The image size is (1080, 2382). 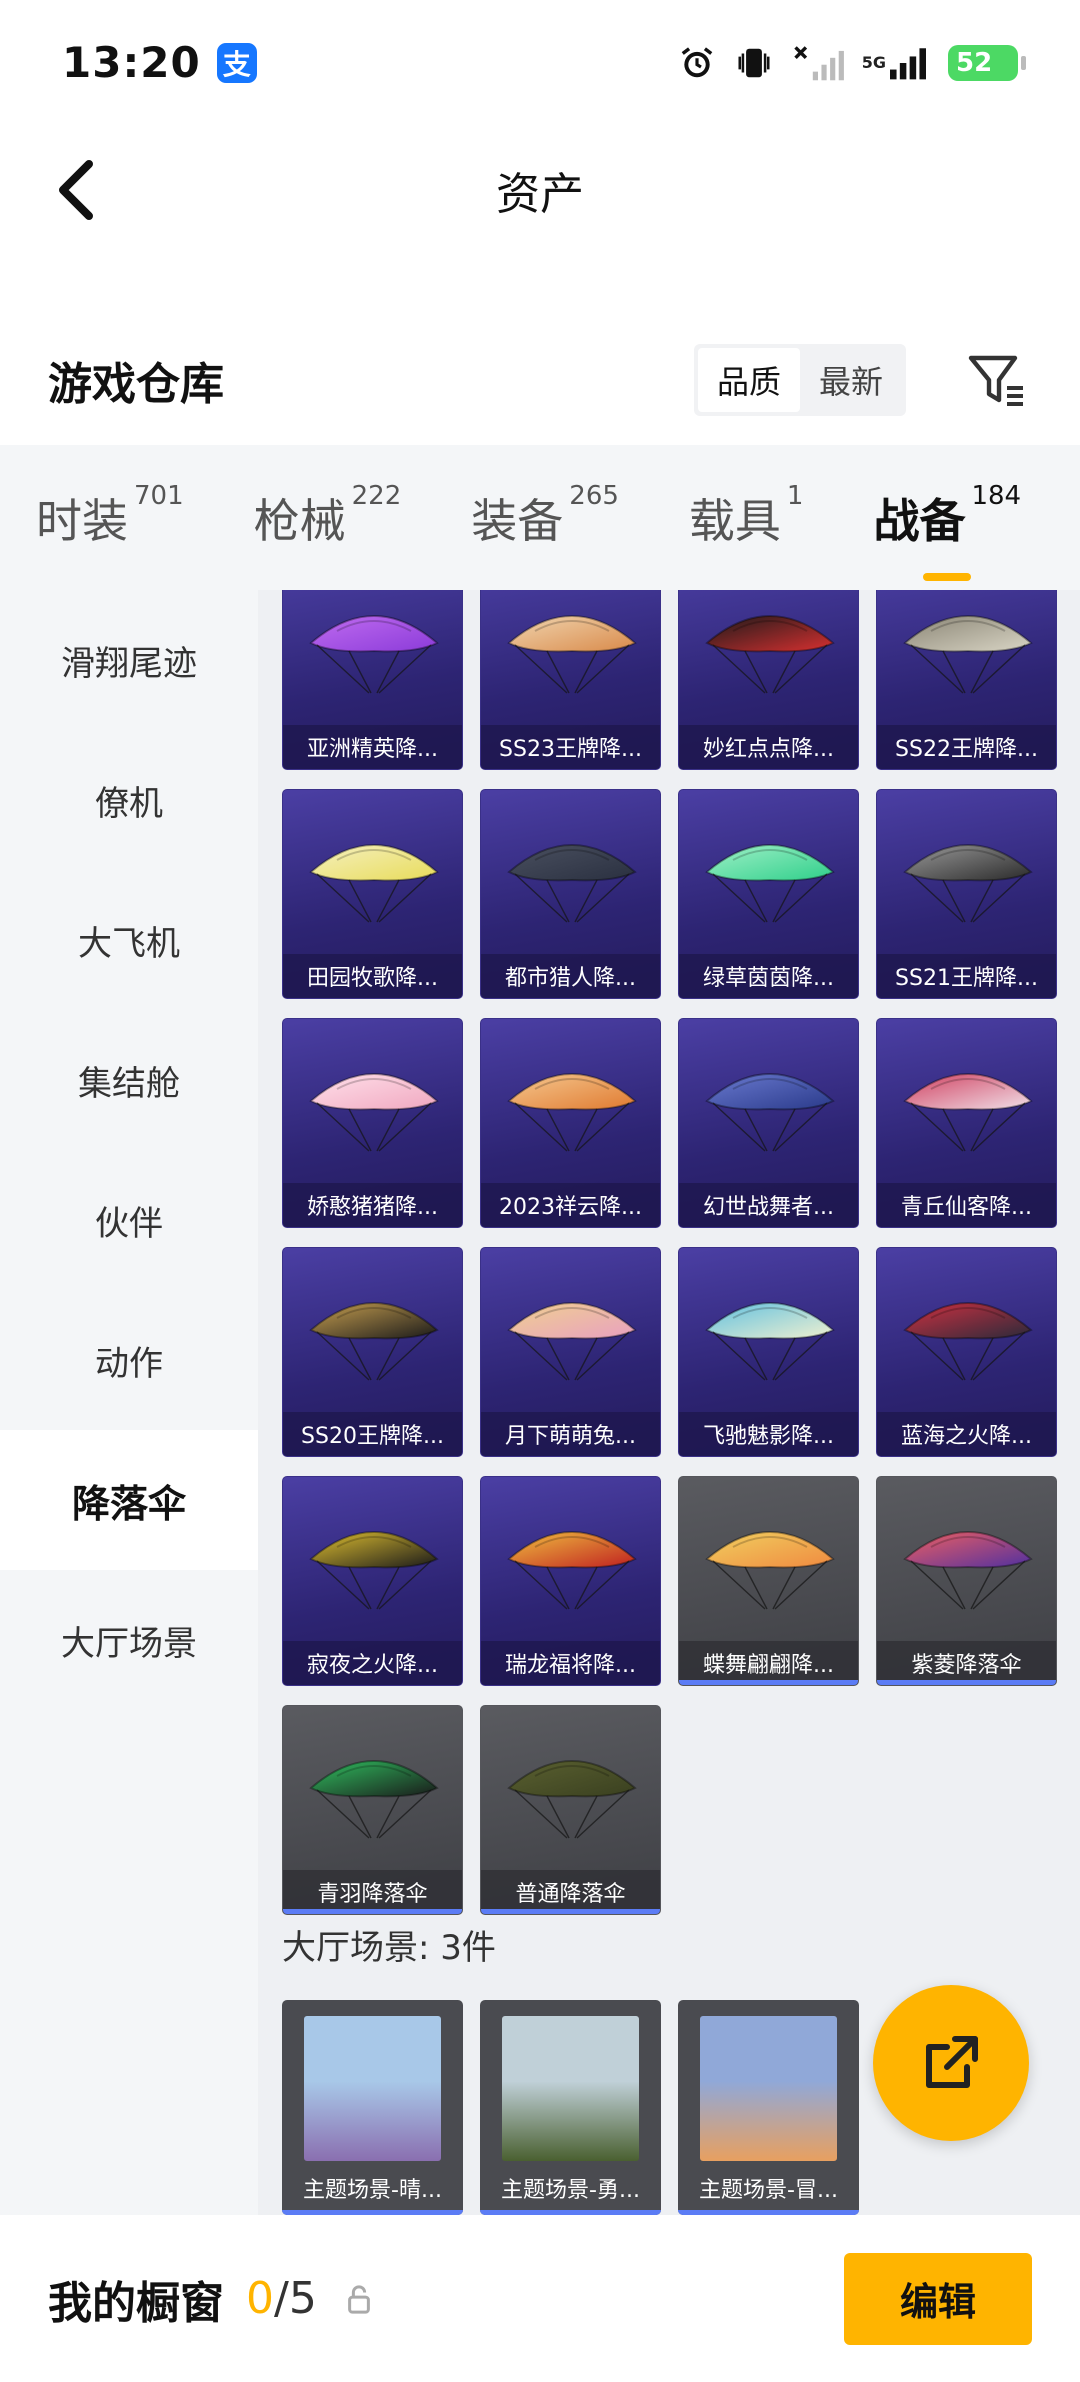 I want to click on category-tabs: 时装 701 枪械 222 装备 265 载具 1 战备 184, so click(x=540, y=517).